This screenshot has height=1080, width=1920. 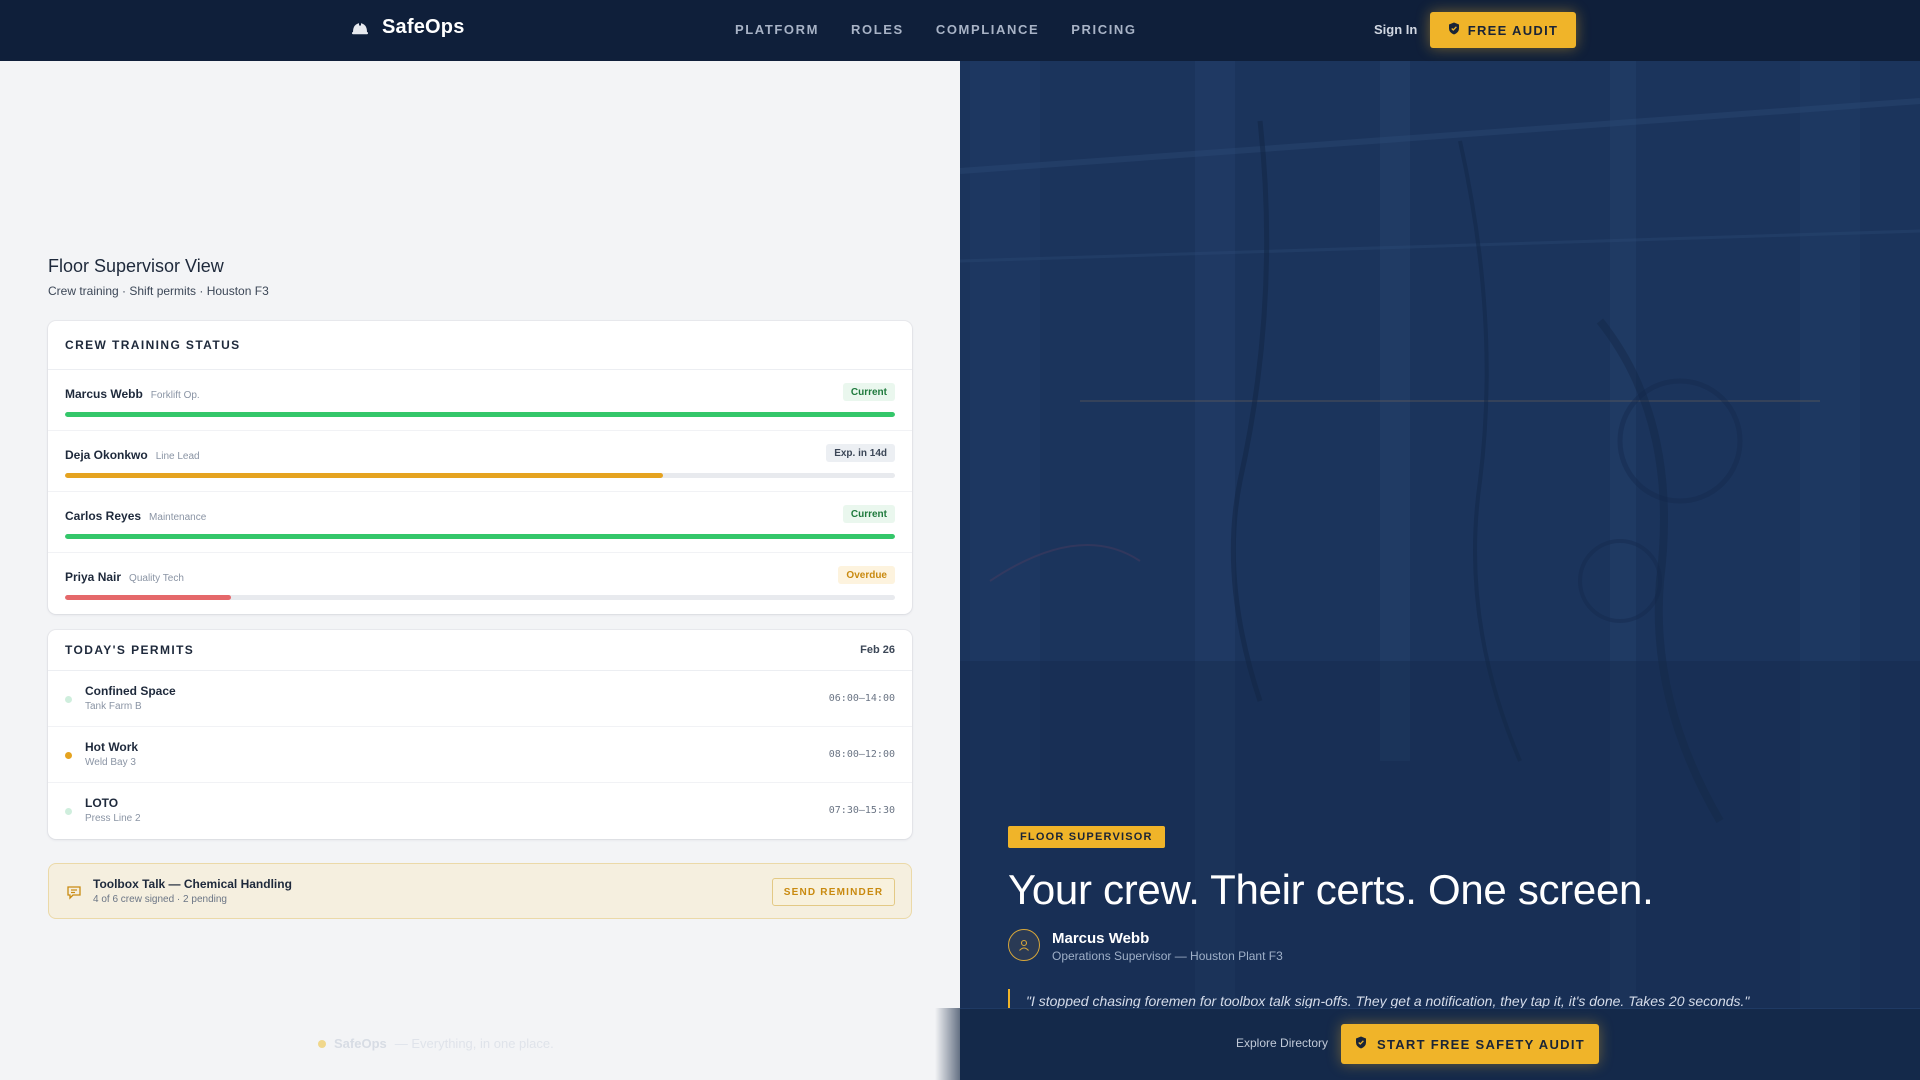 What do you see at coordinates (102, 803) in the screenshot?
I see `permit-name: LOTO` at bounding box center [102, 803].